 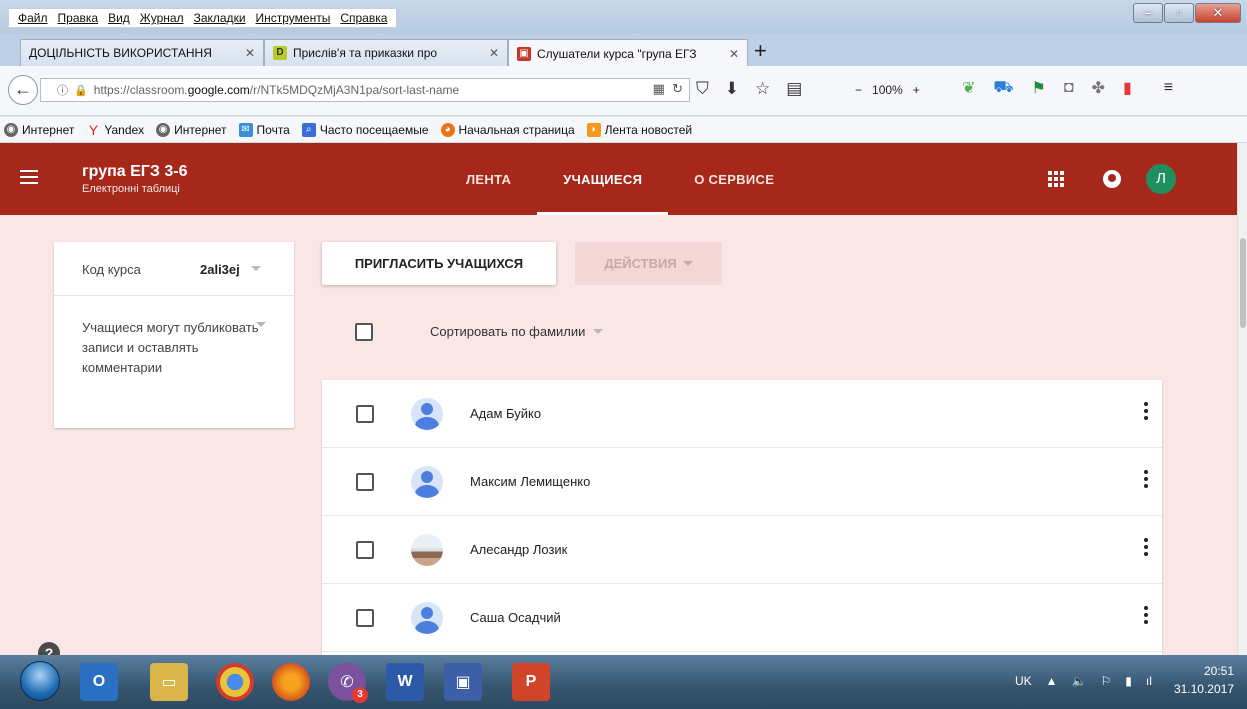 What do you see at coordinates (1243, 283) in the screenshot?
I see `scrollbar-thumb` at bounding box center [1243, 283].